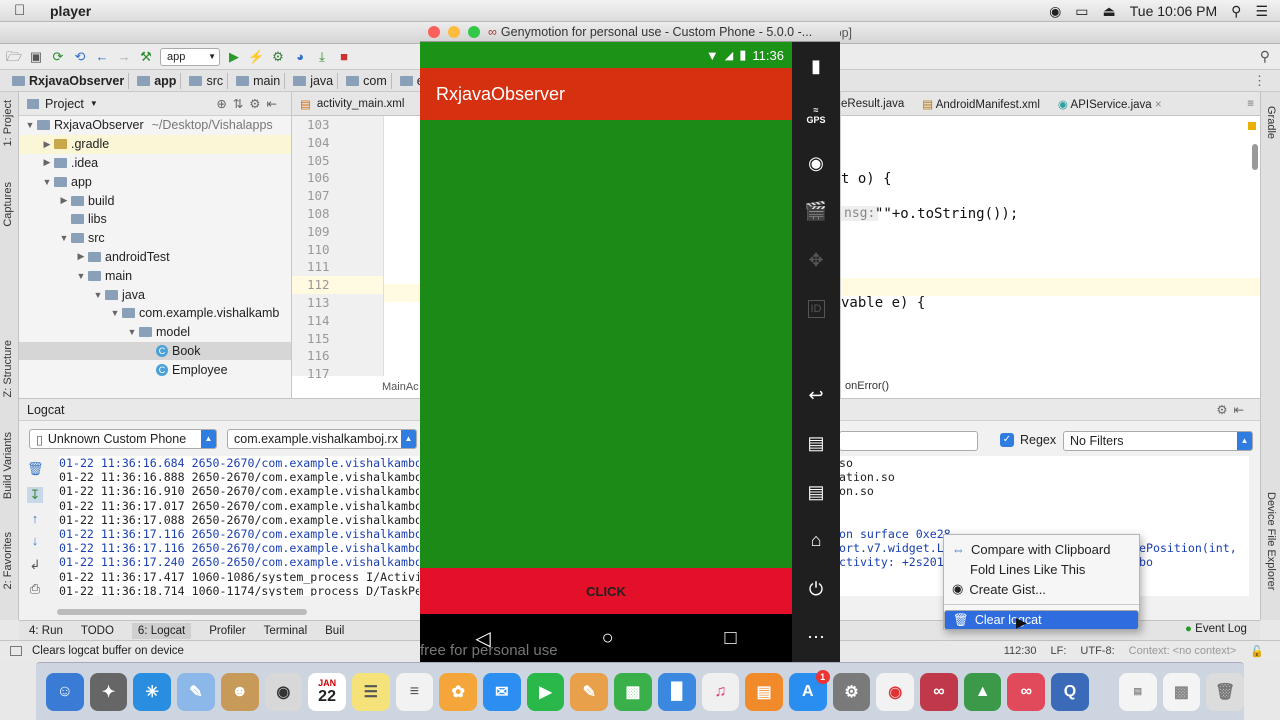 The height and width of the screenshot is (720, 1280). Describe the element at coordinates (816, 395) in the screenshot. I see `back-hw-icon: ↩` at that location.